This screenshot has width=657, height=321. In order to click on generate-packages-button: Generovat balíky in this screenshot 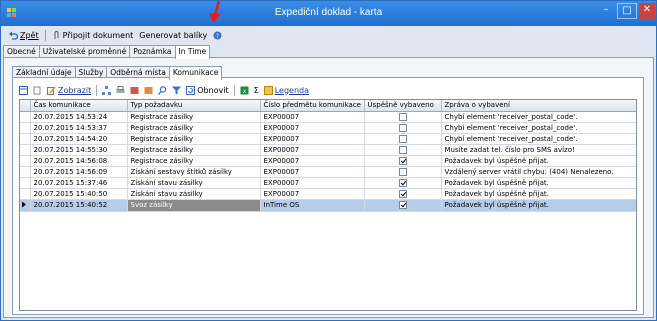, I will do `click(173, 35)`.